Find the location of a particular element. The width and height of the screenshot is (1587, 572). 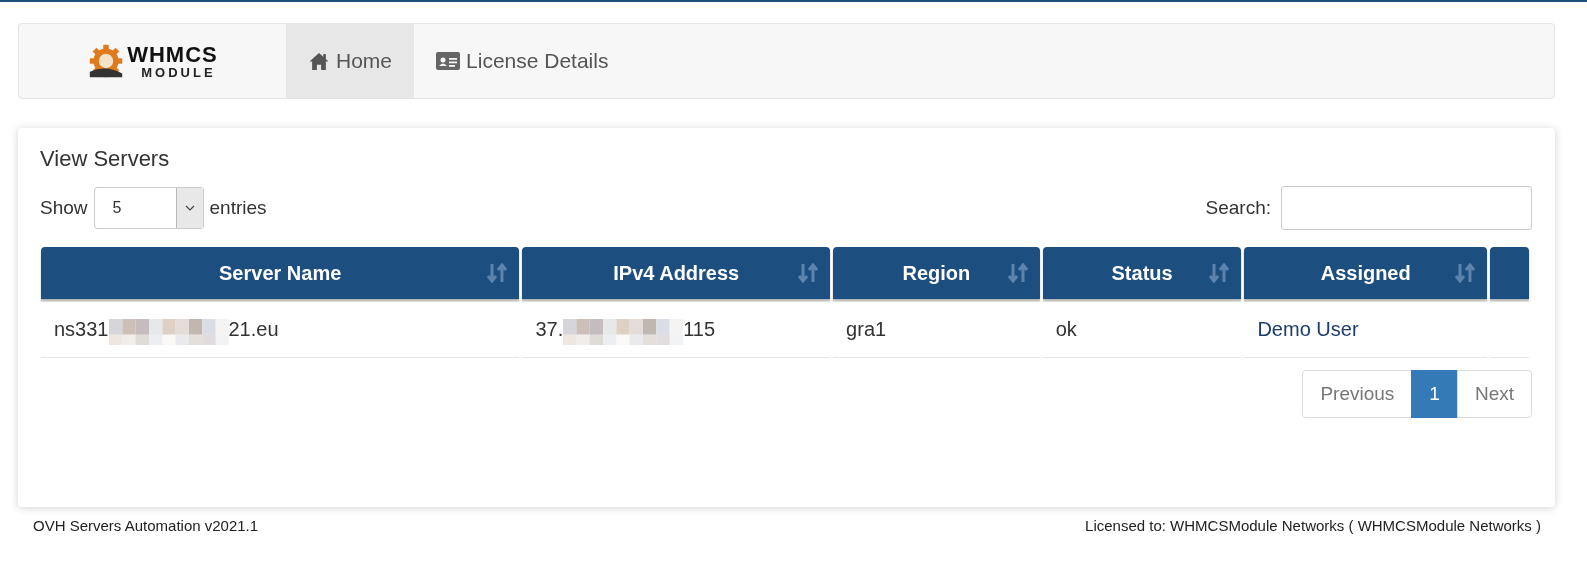

column-header: Region is located at coordinates (936, 273).